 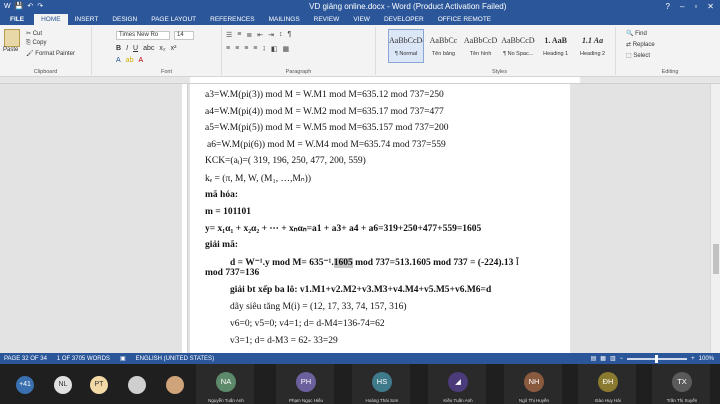 What do you see at coordinates (143, 35) in the screenshot?
I see `font-name-box: Times New Ro` at bounding box center [143, 35].